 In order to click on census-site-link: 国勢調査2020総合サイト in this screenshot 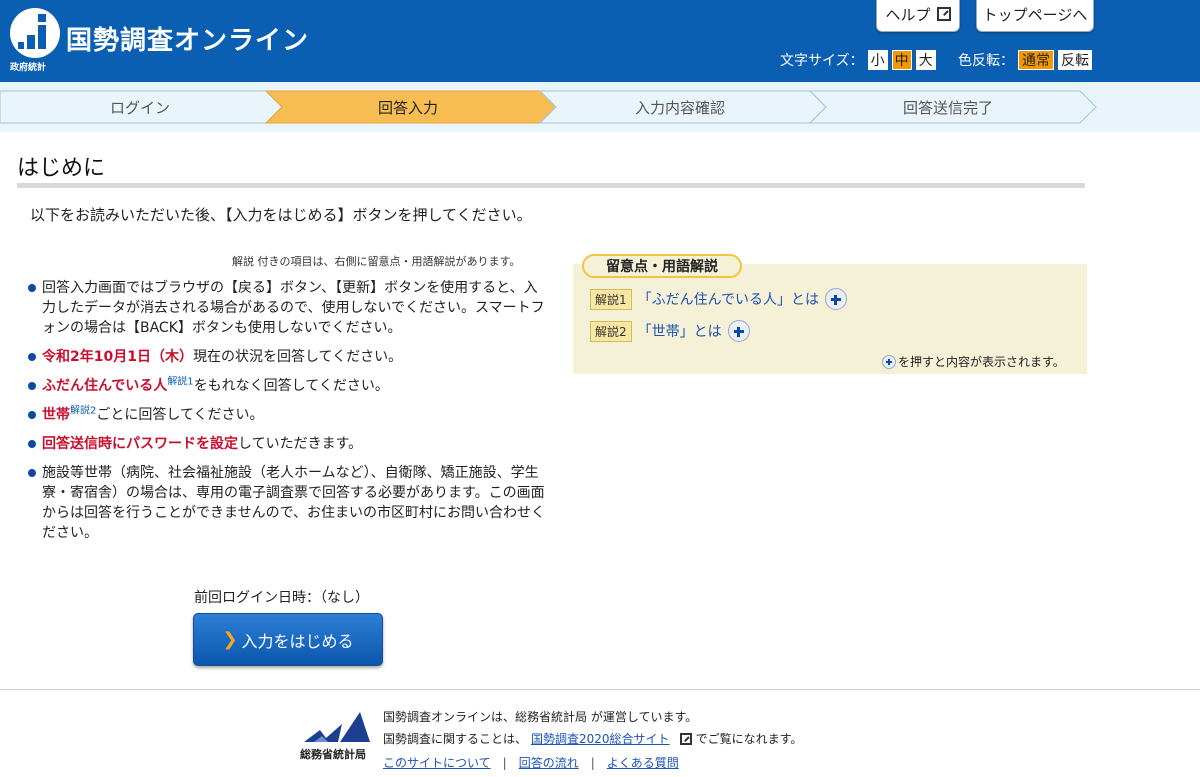, I will do `click(600, 738)`.